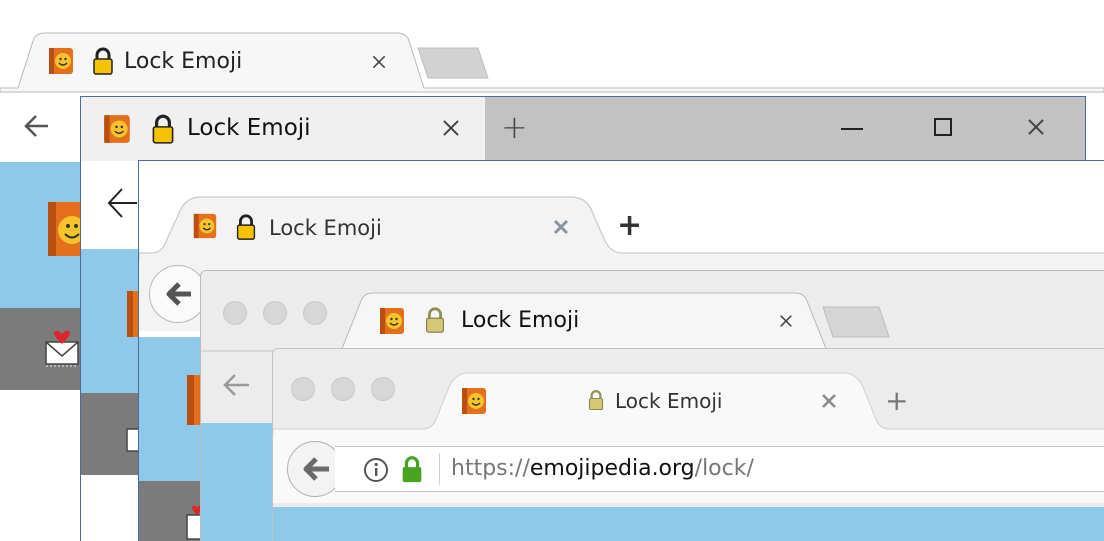  I want to click on url-scheme: https://, so click(490, 468).